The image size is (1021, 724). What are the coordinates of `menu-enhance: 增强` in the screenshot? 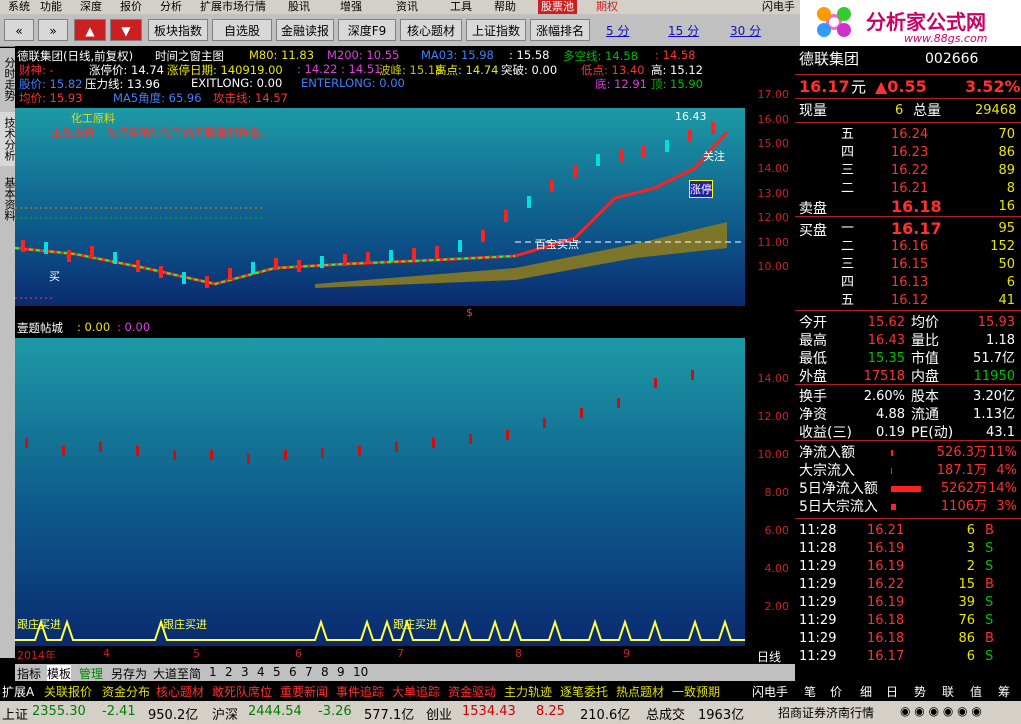 It's located at (351, 7).